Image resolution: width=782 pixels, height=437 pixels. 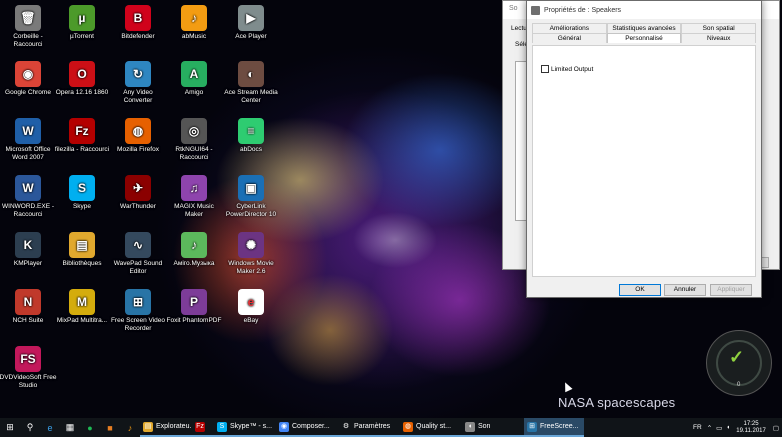 I want to click on desktop-icon-label: Google Chrome, so click(x=28, y=92).